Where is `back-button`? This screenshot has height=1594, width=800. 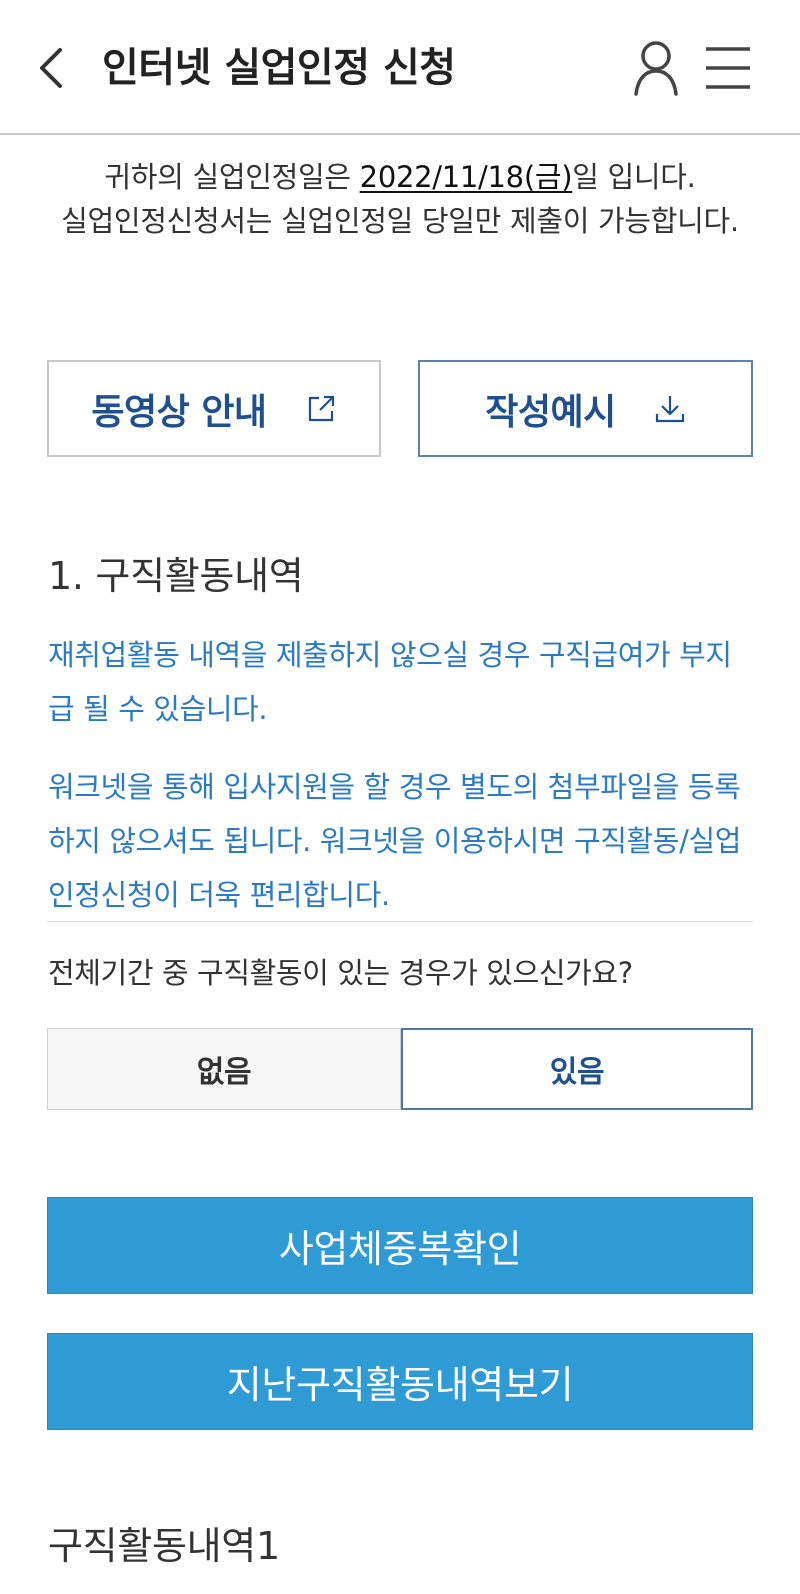 back-button is located at coordinates (52, 68).